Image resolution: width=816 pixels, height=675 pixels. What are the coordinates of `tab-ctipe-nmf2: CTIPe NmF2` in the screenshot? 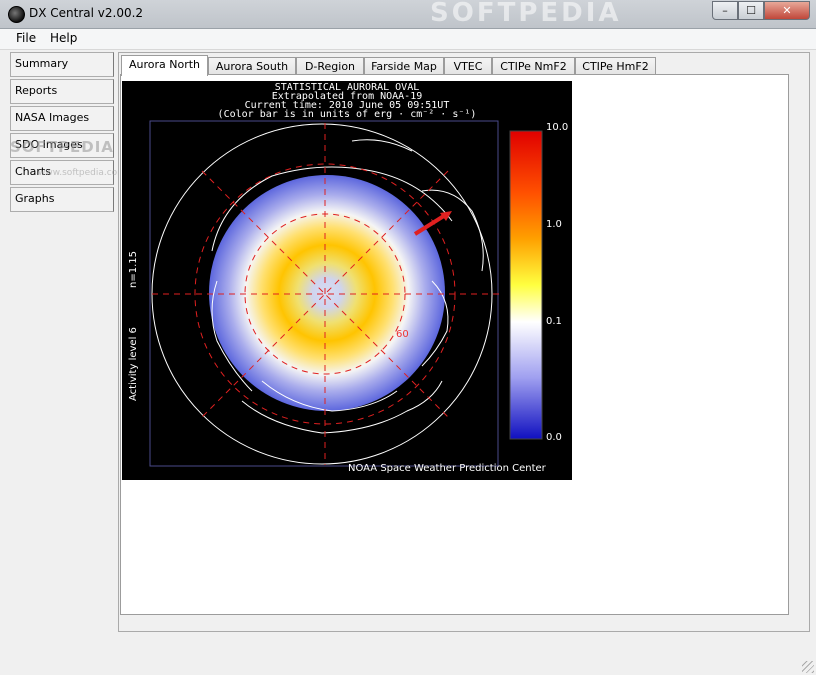 It's located at (533, 66).